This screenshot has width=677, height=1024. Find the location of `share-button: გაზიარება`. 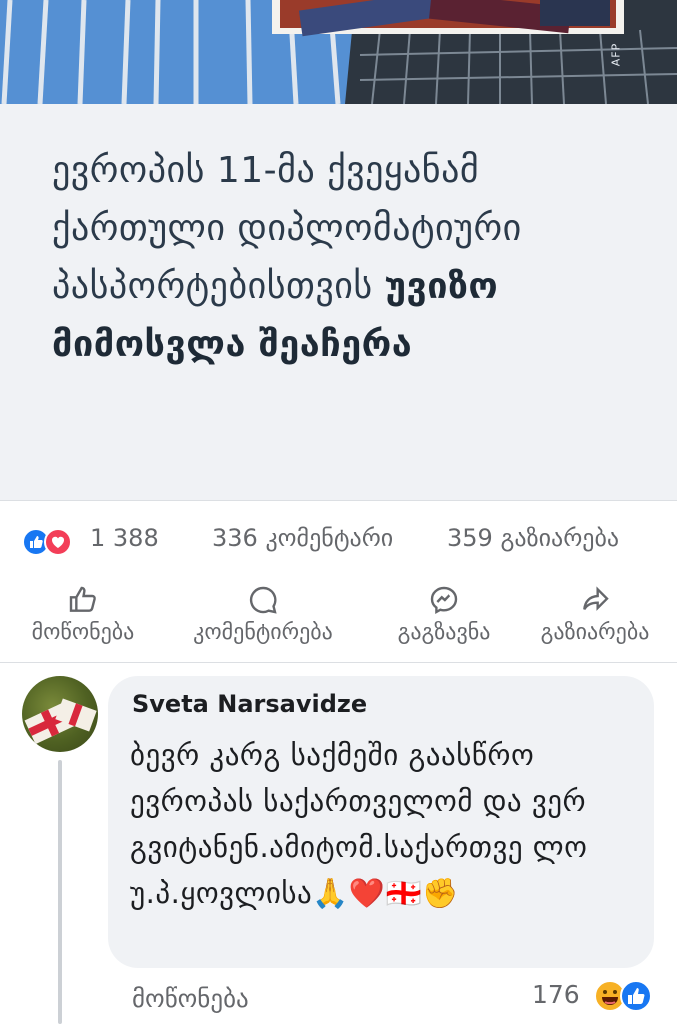

share-button: გაზიარება is located at coordinates (595, 619).